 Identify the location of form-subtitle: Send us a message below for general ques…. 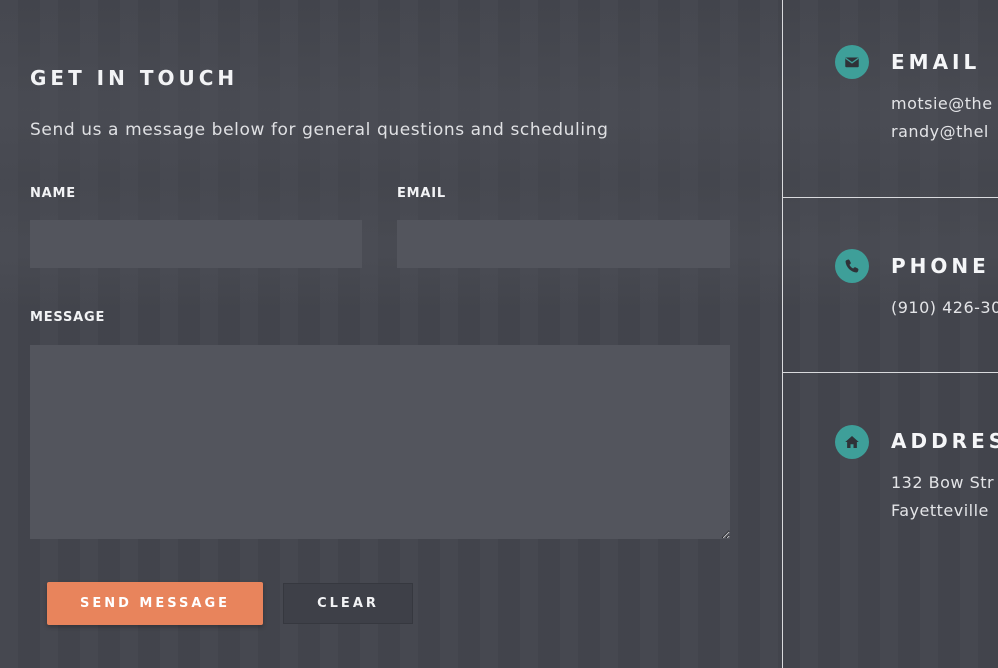
(319, 130).